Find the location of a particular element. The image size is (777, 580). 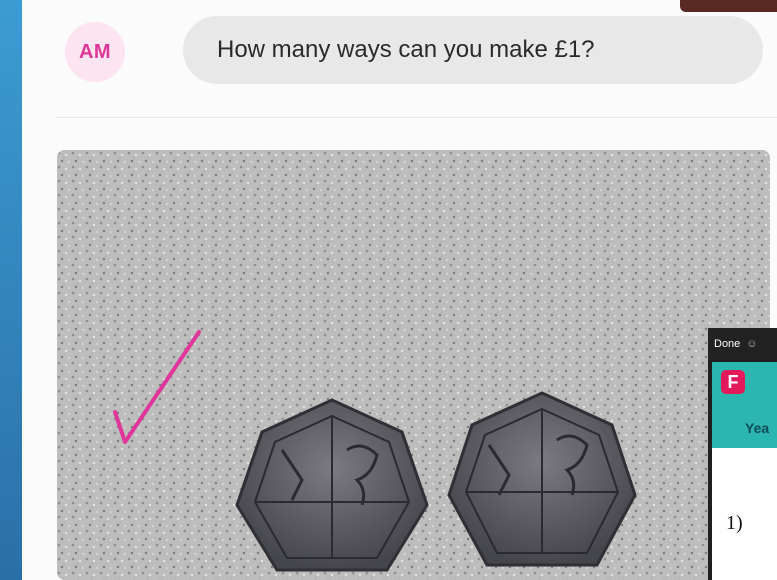

avatar: AM is located at coordinates (95, 52).